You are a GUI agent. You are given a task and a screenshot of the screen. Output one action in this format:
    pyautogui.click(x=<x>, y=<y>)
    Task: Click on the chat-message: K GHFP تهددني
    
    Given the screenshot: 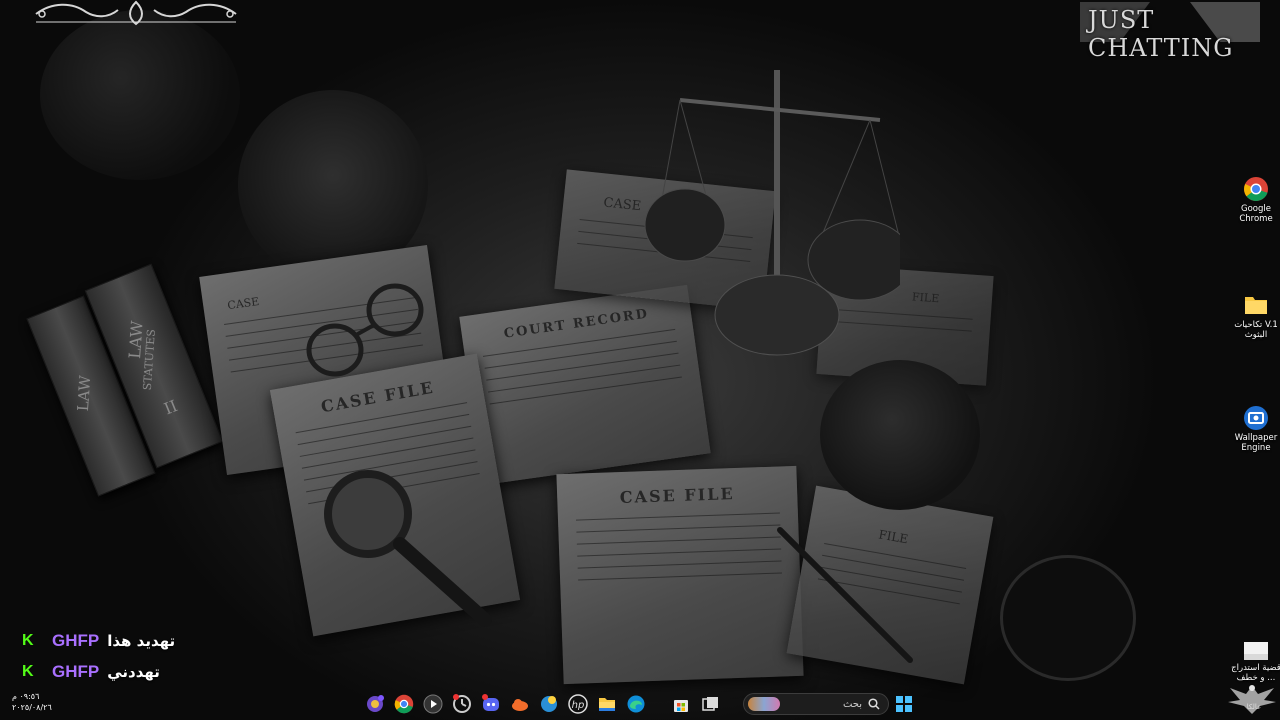 What is the action you would take?
    pyautogui.click(x=91, y=672)
    